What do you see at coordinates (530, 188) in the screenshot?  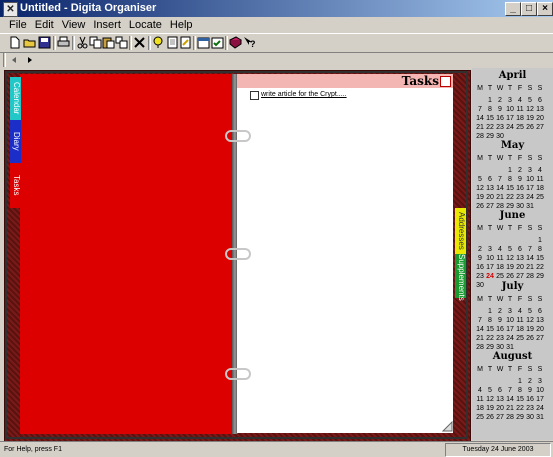 I see `calendar-day: 17` at bounding box center [530, 188].